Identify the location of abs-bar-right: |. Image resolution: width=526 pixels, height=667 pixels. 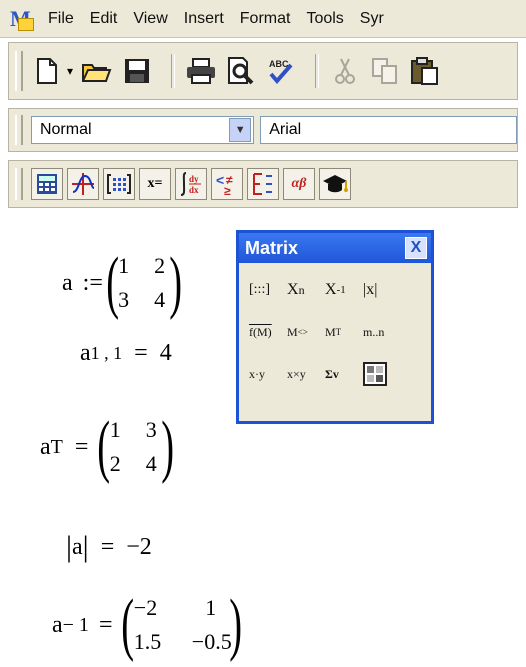
(85, 546).